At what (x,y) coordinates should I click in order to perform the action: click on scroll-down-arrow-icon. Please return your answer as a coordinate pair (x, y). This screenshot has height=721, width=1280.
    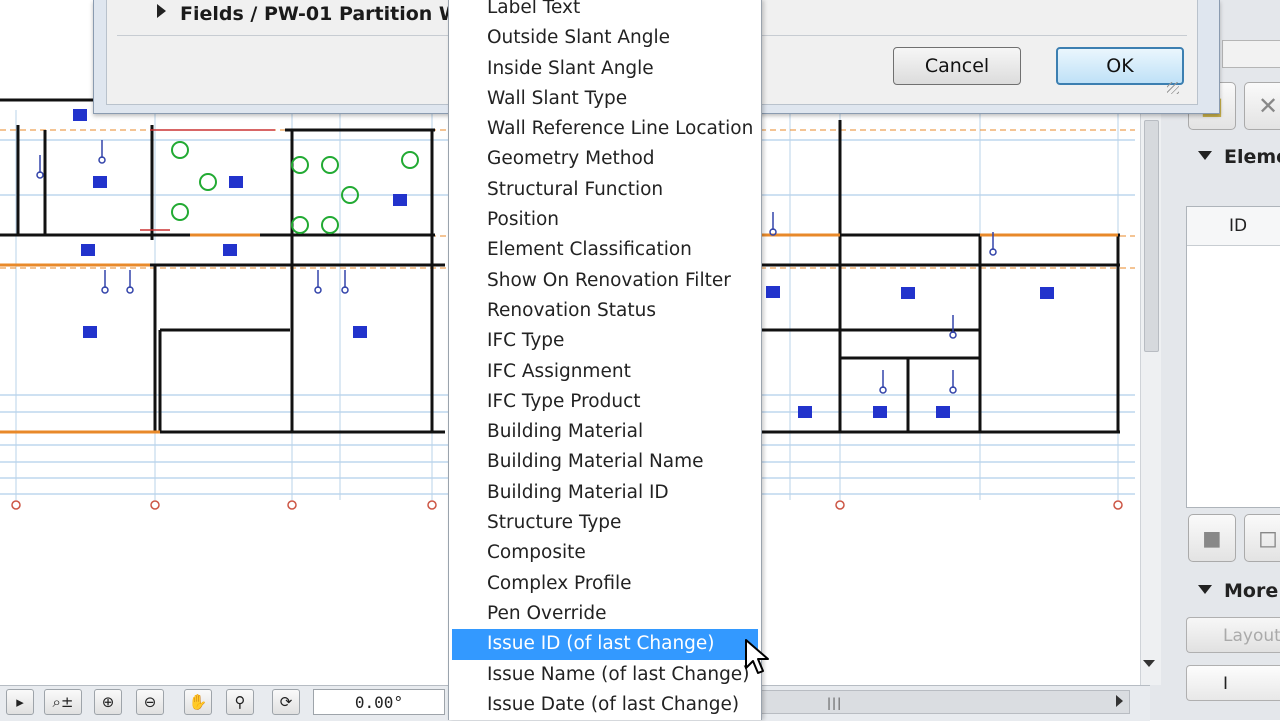
    Looking at the image, I should click on (1149, 663).